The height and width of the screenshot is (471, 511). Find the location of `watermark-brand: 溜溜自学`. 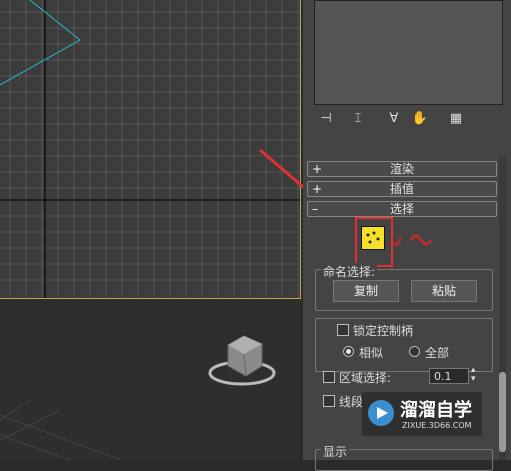

watermark-brand: 溜溜自学 is located at coordinates (436, 410).